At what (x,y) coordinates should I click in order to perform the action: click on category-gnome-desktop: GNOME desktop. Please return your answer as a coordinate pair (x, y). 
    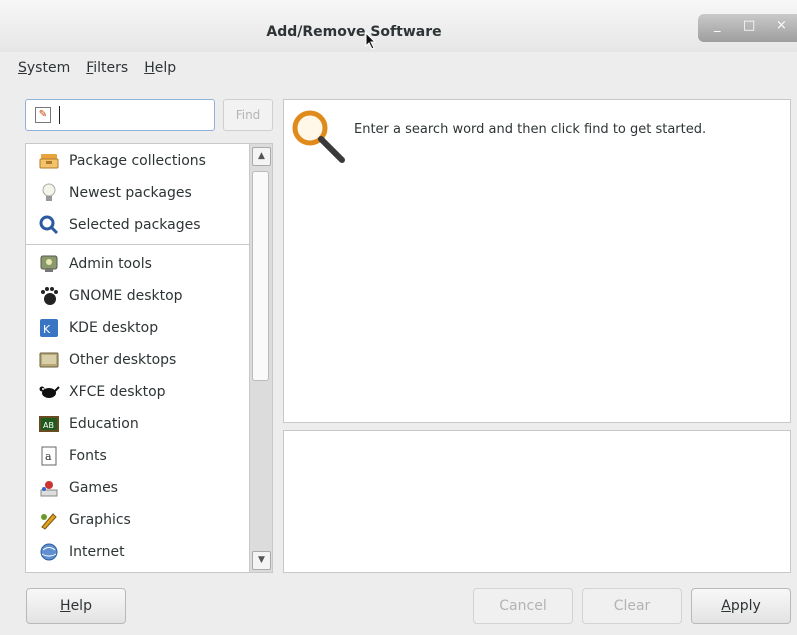
    Looking at the image, I should click on (138, 296).